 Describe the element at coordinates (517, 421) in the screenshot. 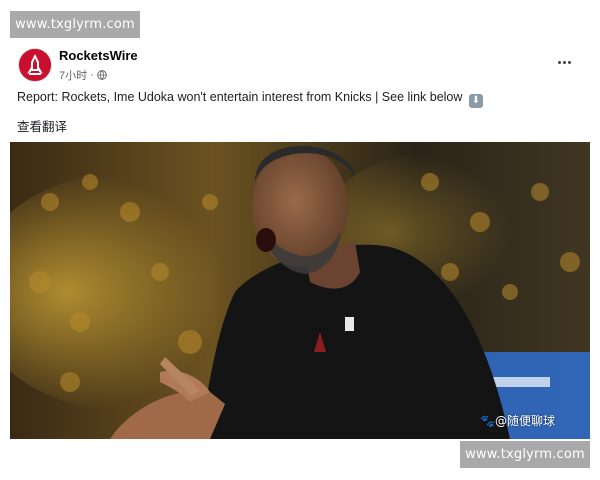

I see `photo-caption: 🐾@随便聊球` at that location.